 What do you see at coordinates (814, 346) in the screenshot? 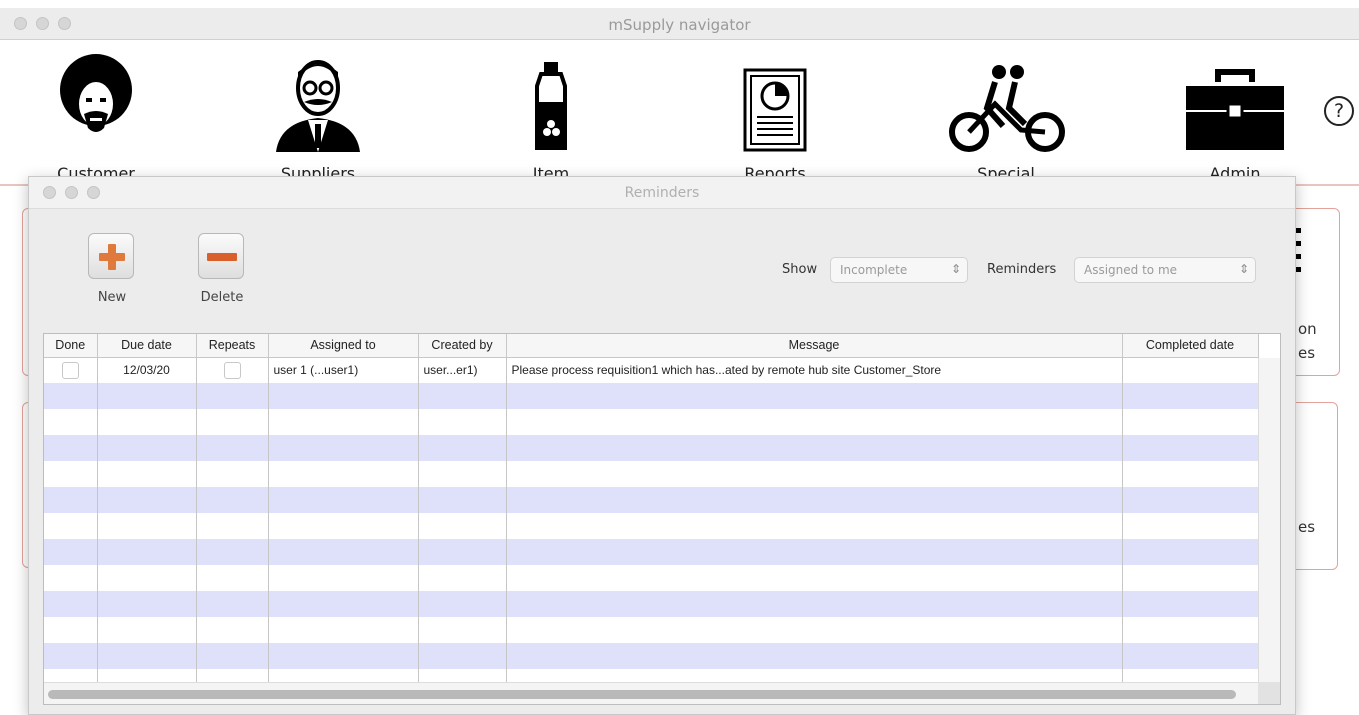
I see `column-header-message: Message` at bounding box center [814, 346].